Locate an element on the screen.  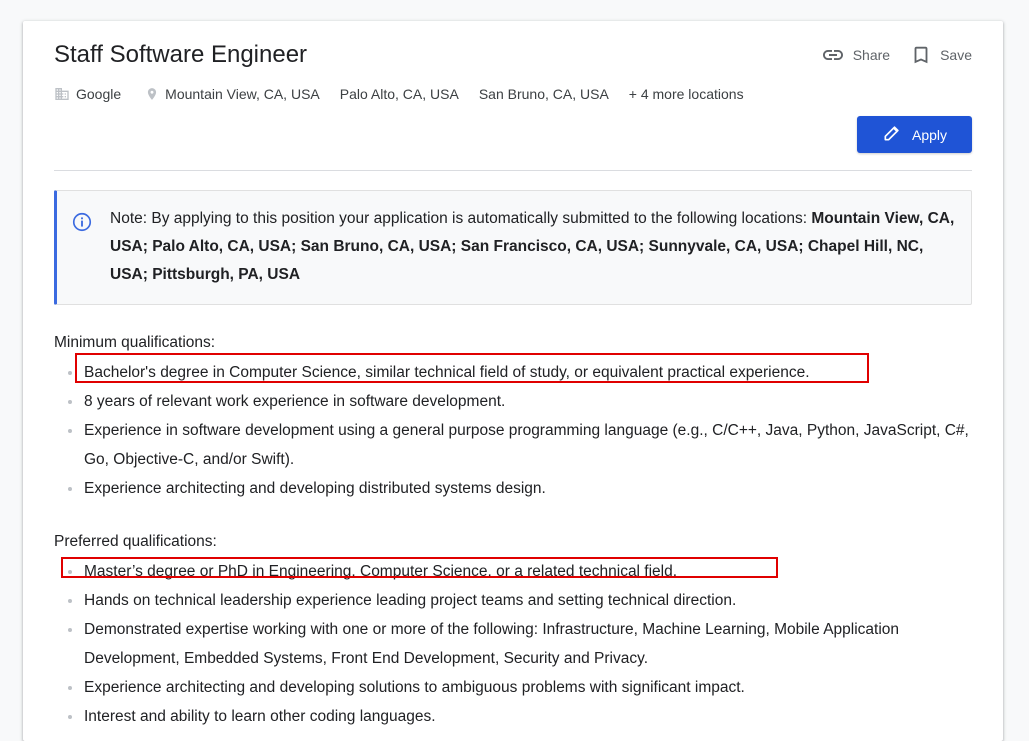
minimum-qualifications-title: Minimum qualifications: is located at coordinates (135, 342).